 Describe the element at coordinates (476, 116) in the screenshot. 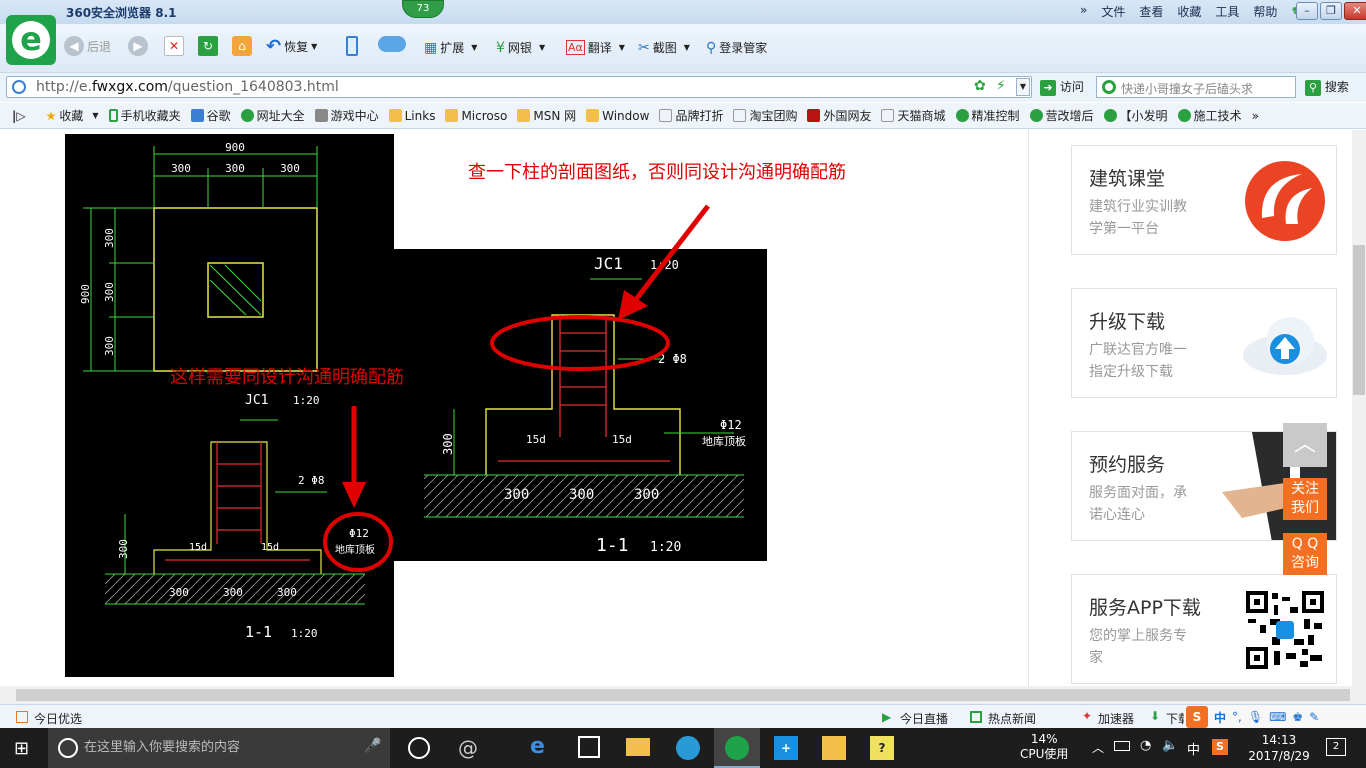

I see `fav-microsoft: Microso` at that location.